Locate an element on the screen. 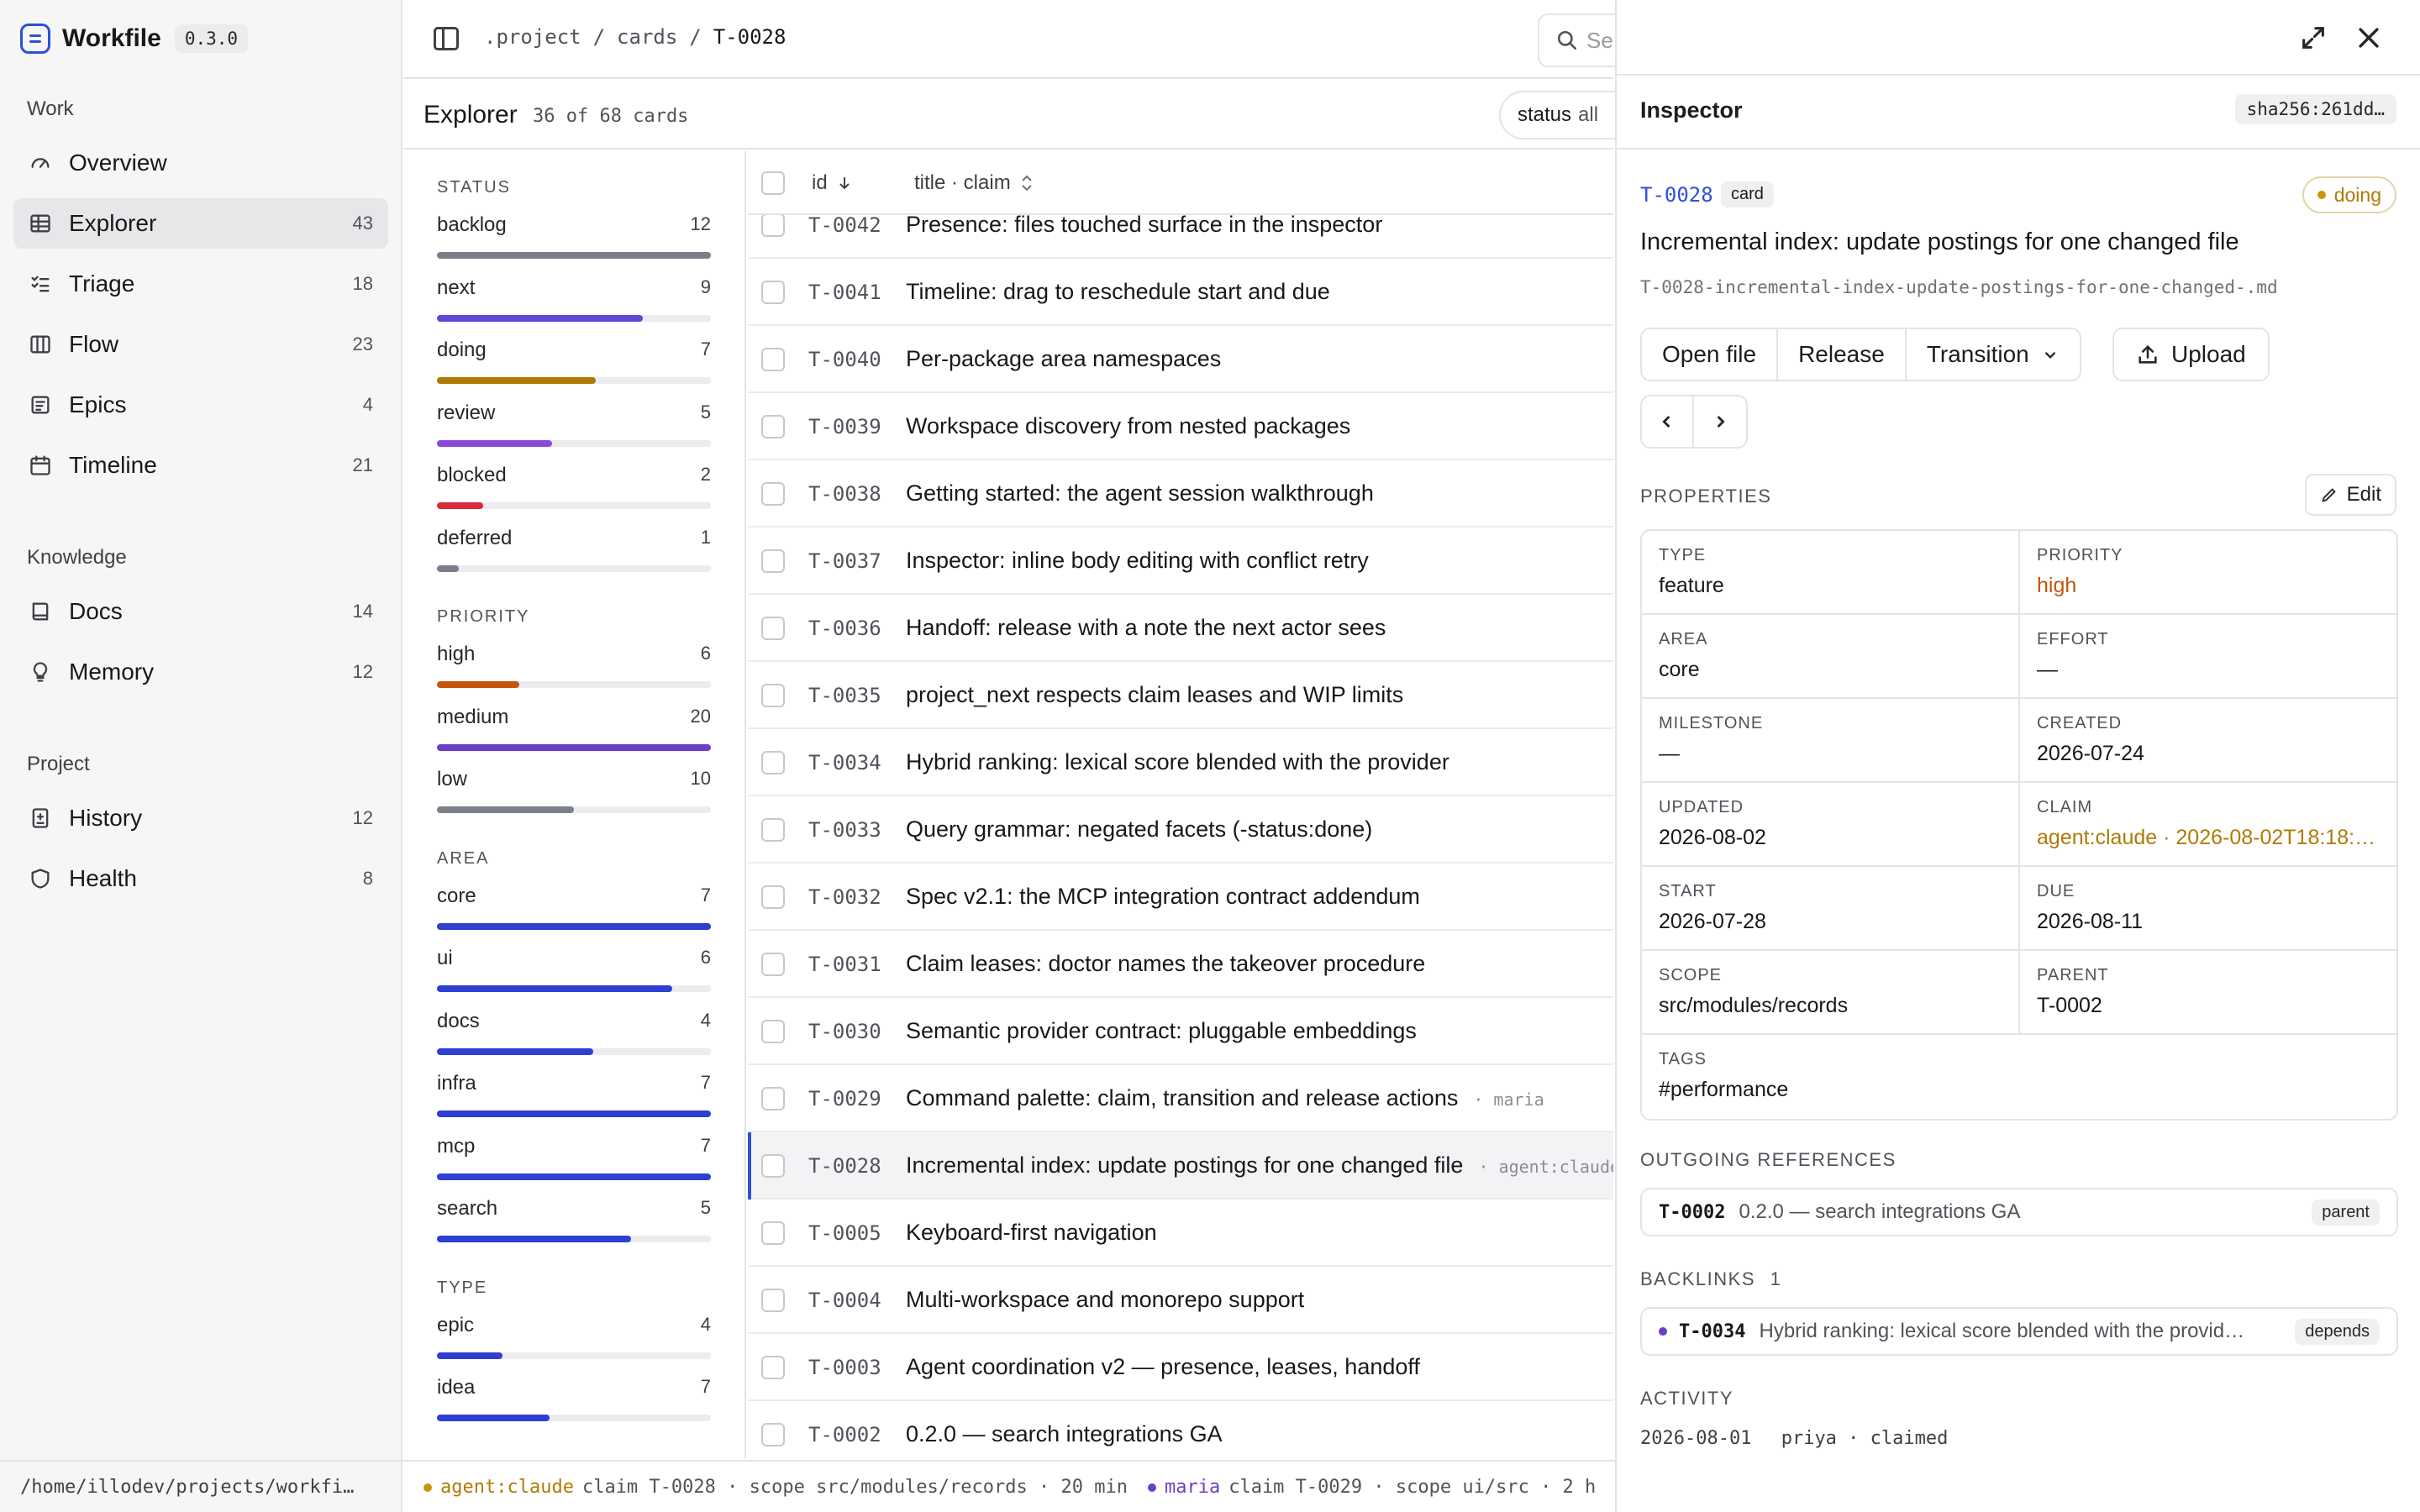  breadcrumb-project: .project is located at coordinates (532, 37).